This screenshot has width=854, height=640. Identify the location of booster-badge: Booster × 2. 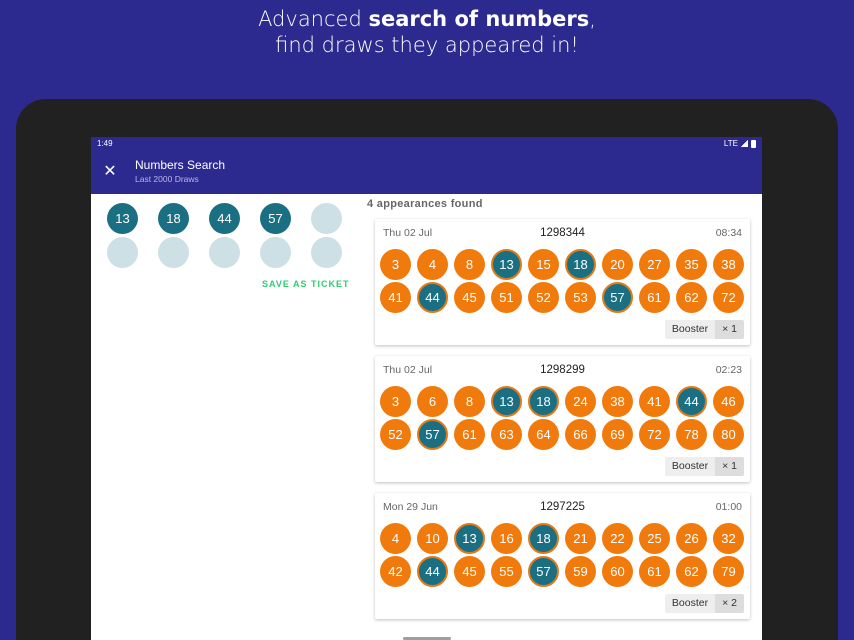
(704, 603).